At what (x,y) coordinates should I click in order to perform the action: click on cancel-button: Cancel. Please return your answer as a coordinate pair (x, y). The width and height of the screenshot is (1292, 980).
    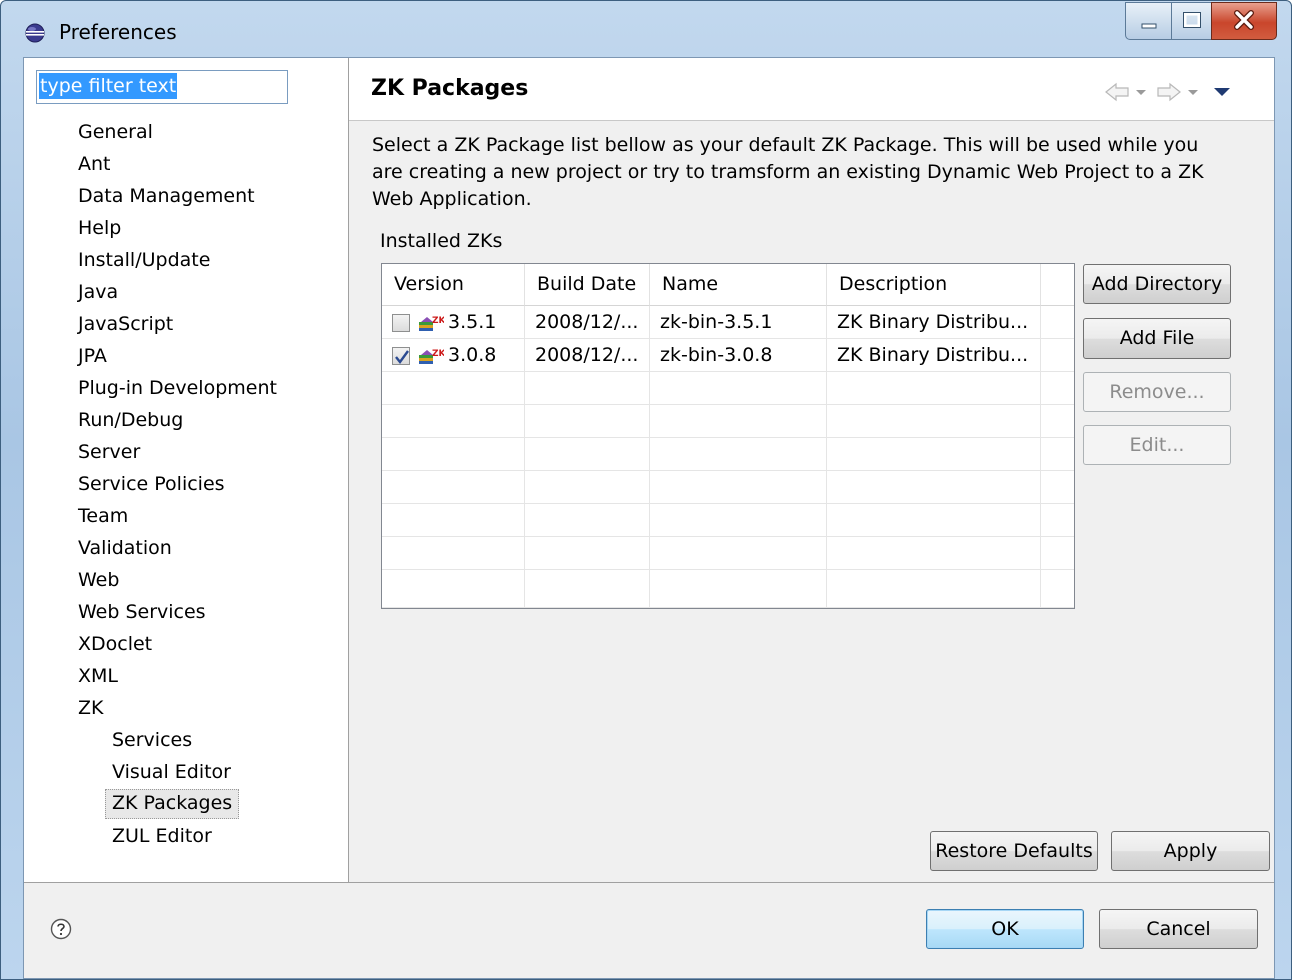
    Looking at the image, I should click on (1178, 929).